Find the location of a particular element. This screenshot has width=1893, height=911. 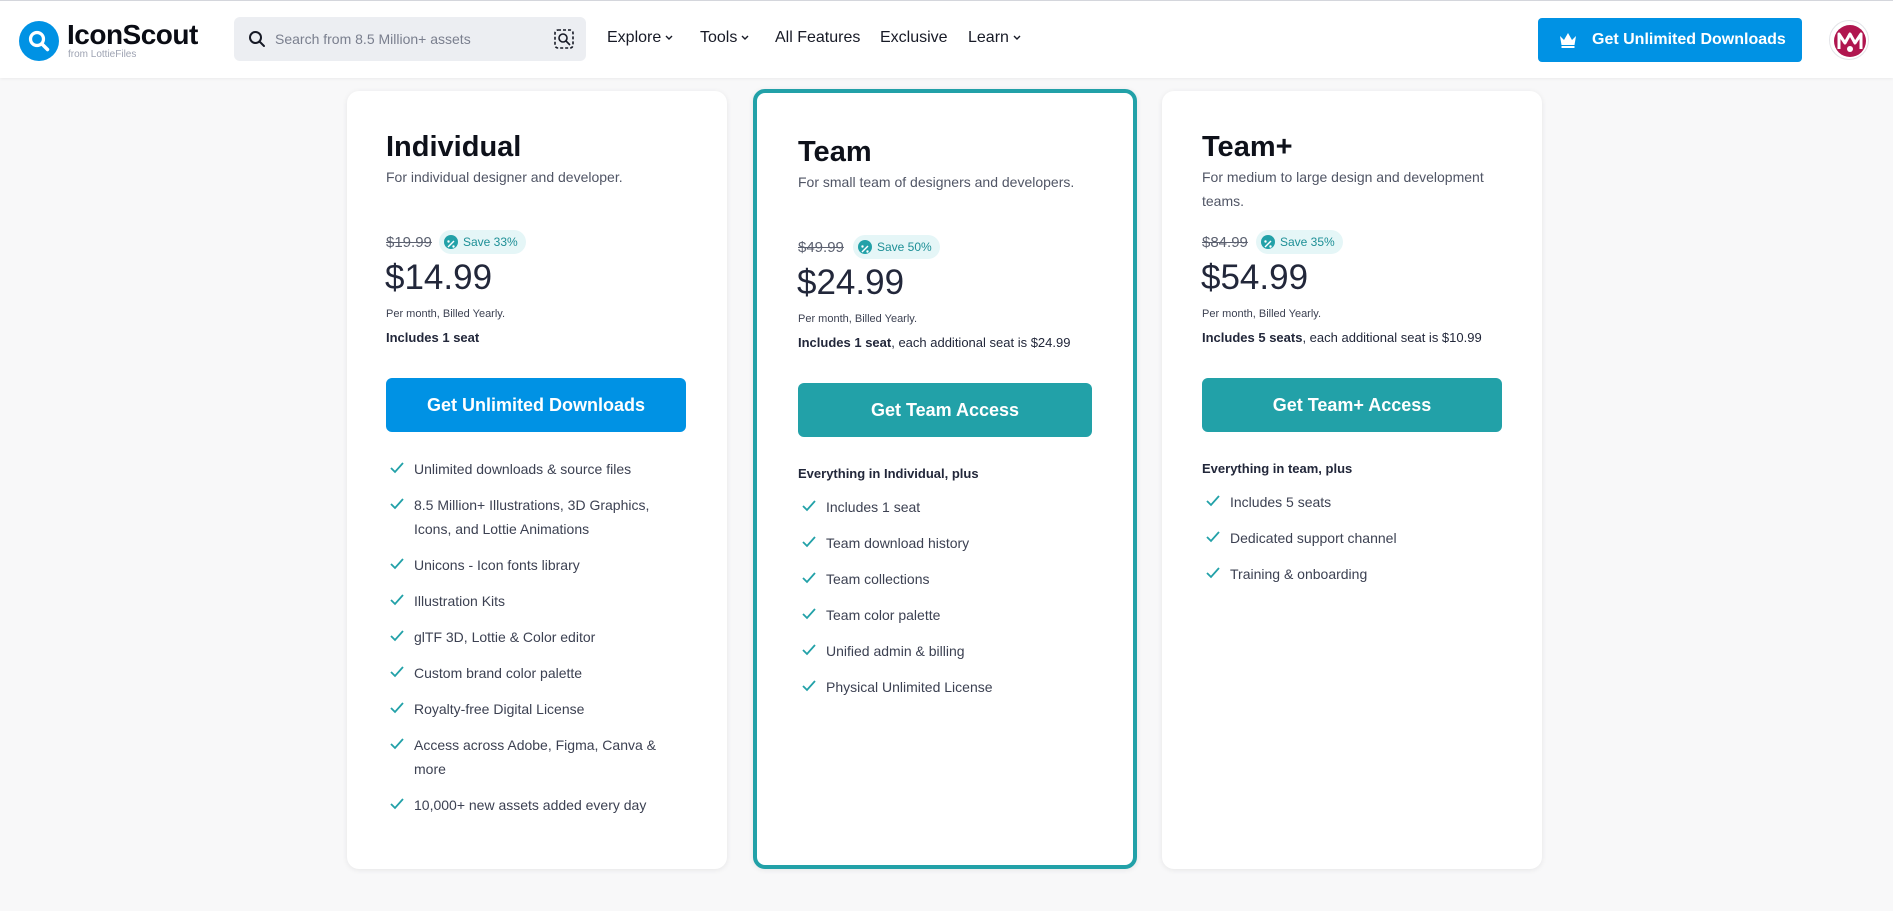

feature-item: Custom brand color palette is located at coordinates (536, 673).